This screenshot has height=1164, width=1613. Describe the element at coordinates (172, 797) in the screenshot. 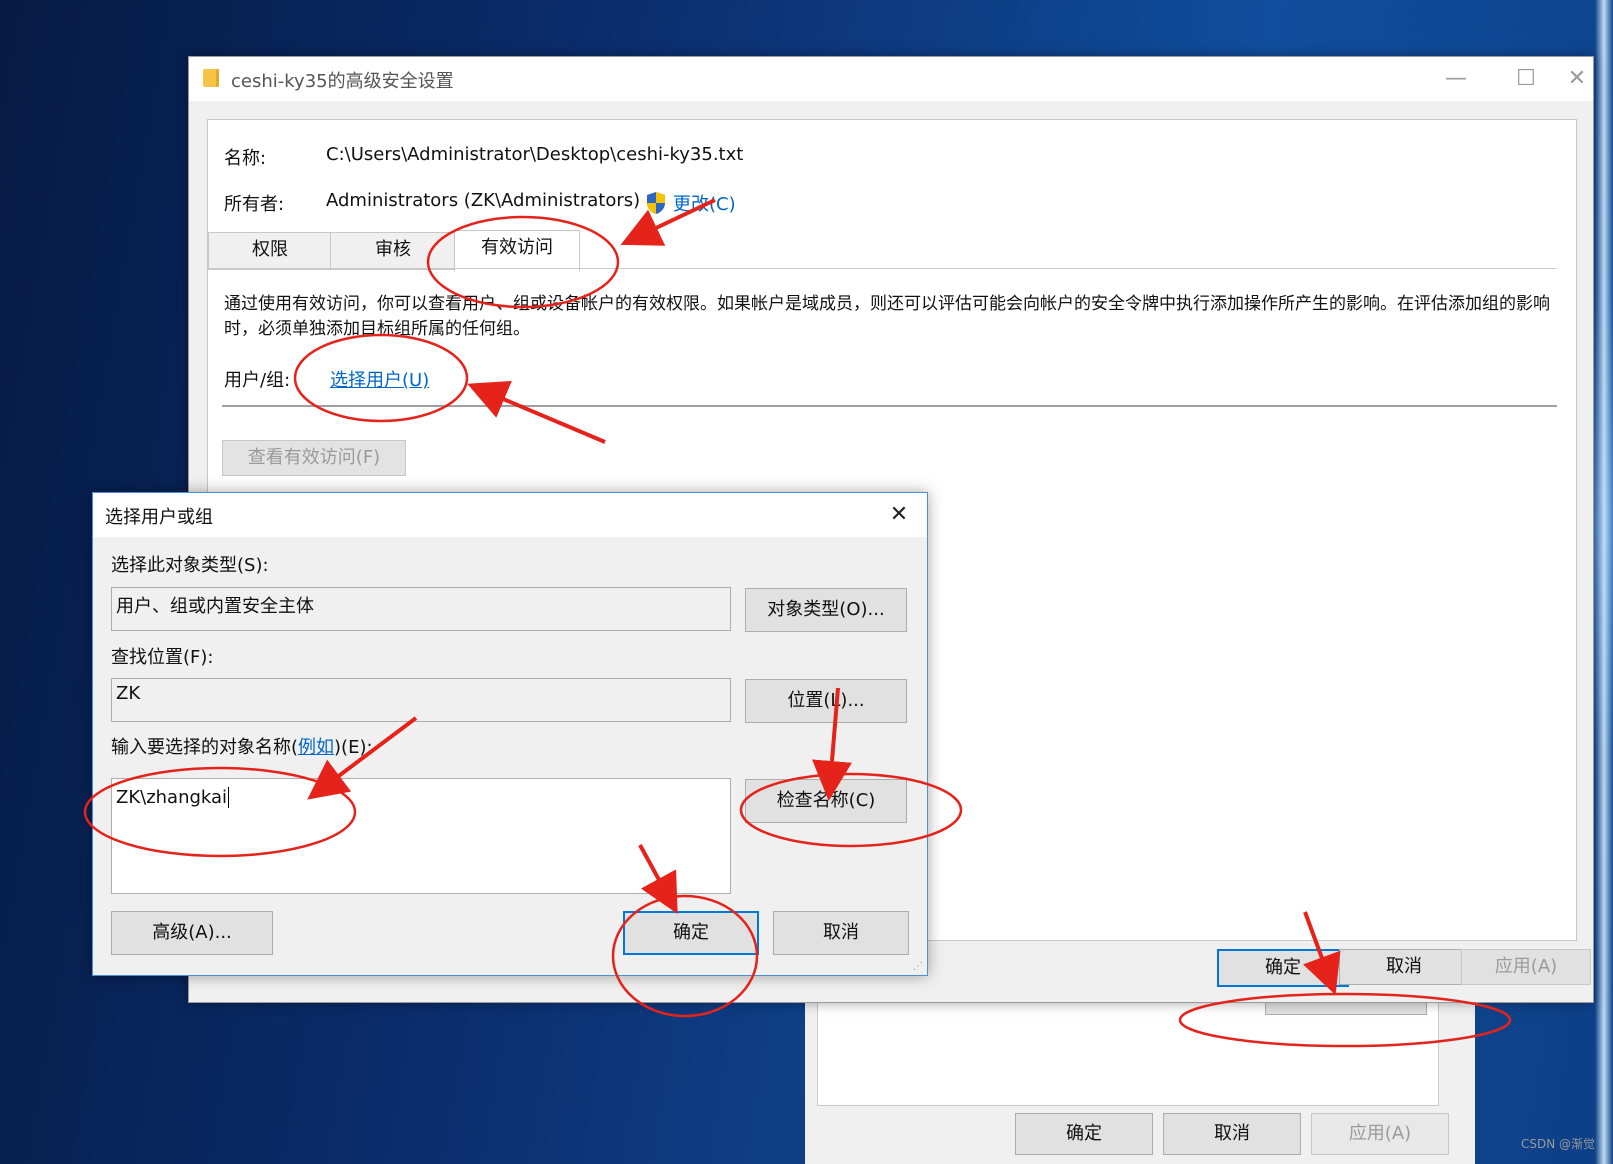

I see `object-name-input-value: ZK\zhangkai` at that location.